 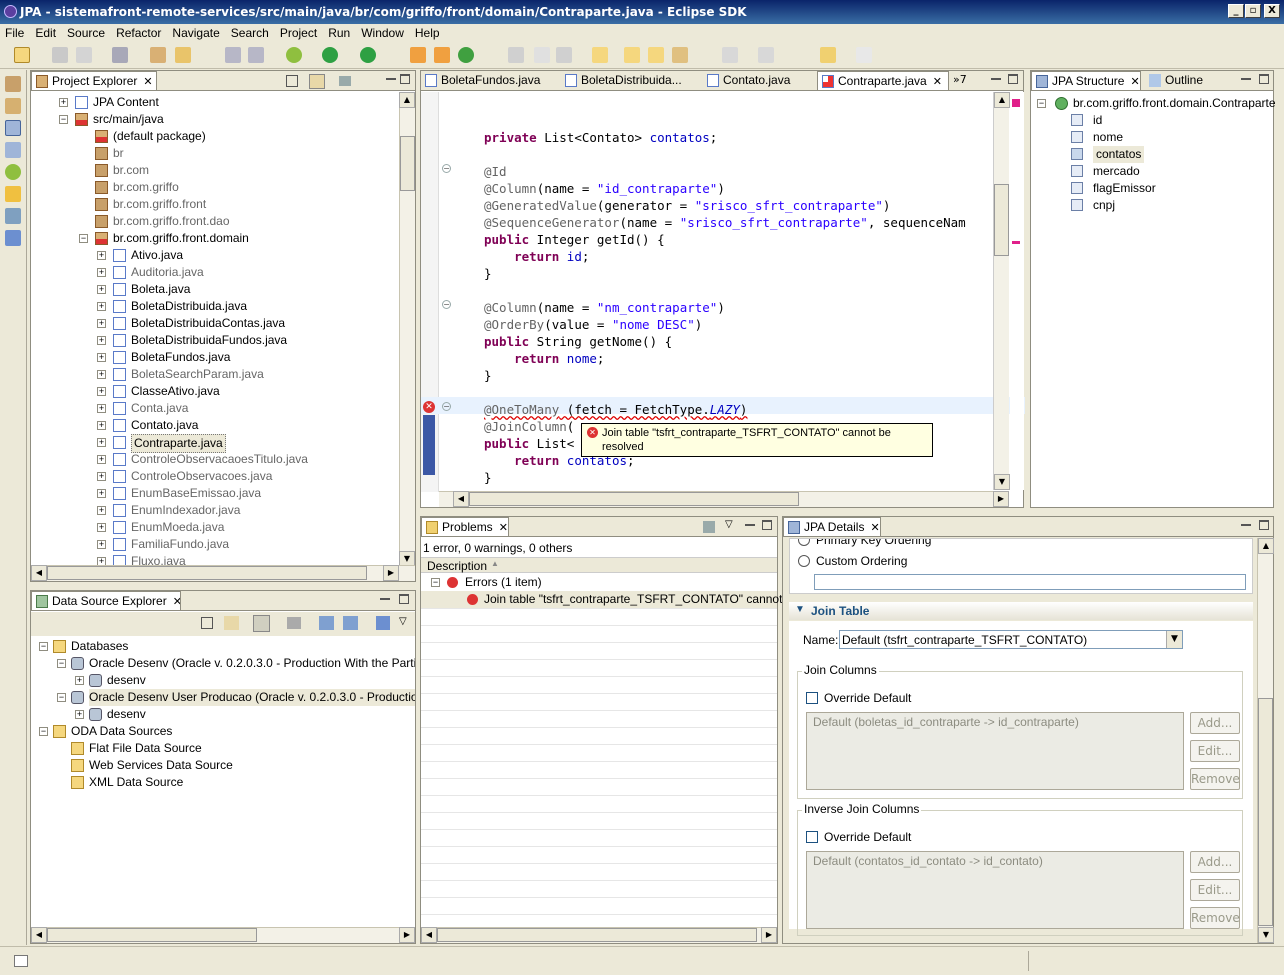 I want to click on tree-item: + Ativo.java, so click(x=211, y=255).